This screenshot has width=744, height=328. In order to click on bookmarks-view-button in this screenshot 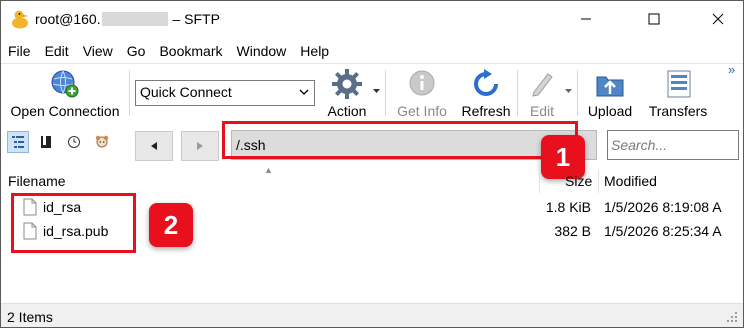, I will do `click(46, 142)`.